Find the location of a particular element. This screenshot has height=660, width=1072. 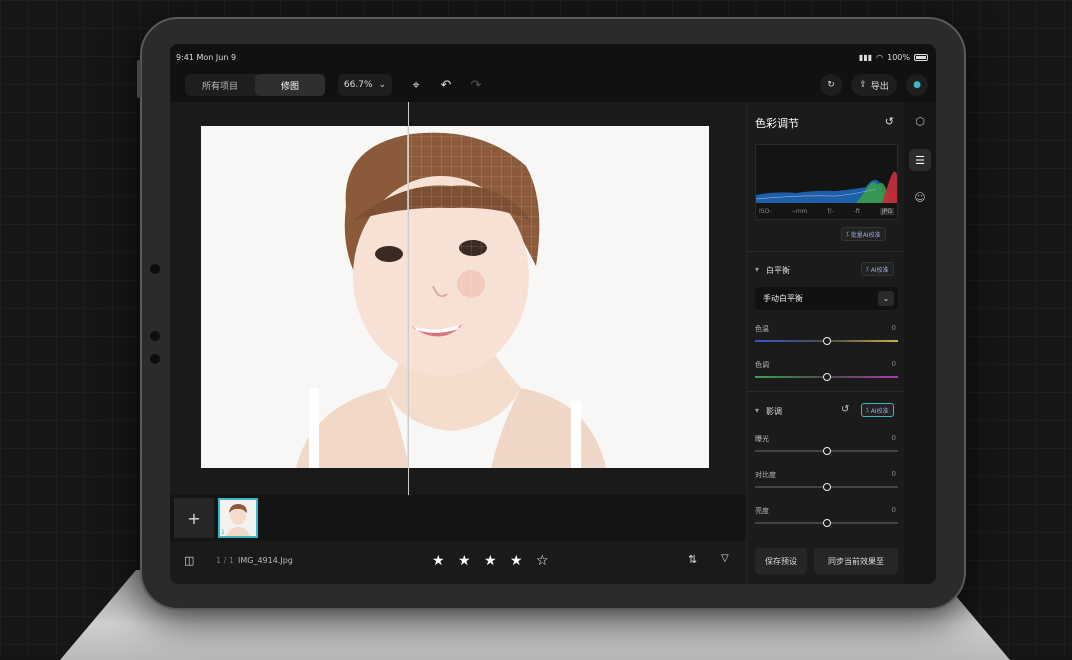

redo-icon: ↷ is located at coordinates (476, 85).